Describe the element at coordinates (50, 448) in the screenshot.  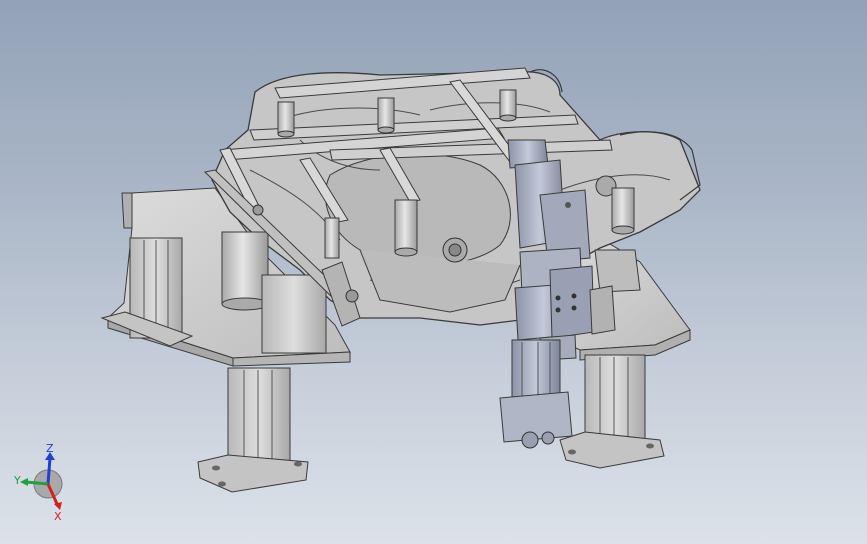
I see `z-axis-label: Z` at that location.